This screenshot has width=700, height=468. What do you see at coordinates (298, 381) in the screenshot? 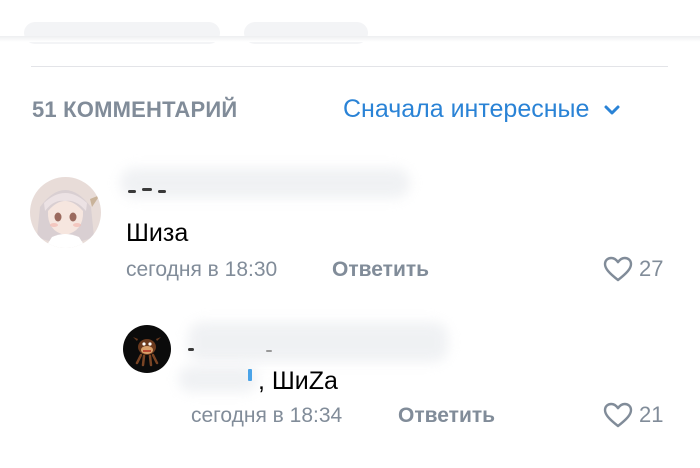
I see `comment-text: , ШиZa` at bounding box center [298, 381].